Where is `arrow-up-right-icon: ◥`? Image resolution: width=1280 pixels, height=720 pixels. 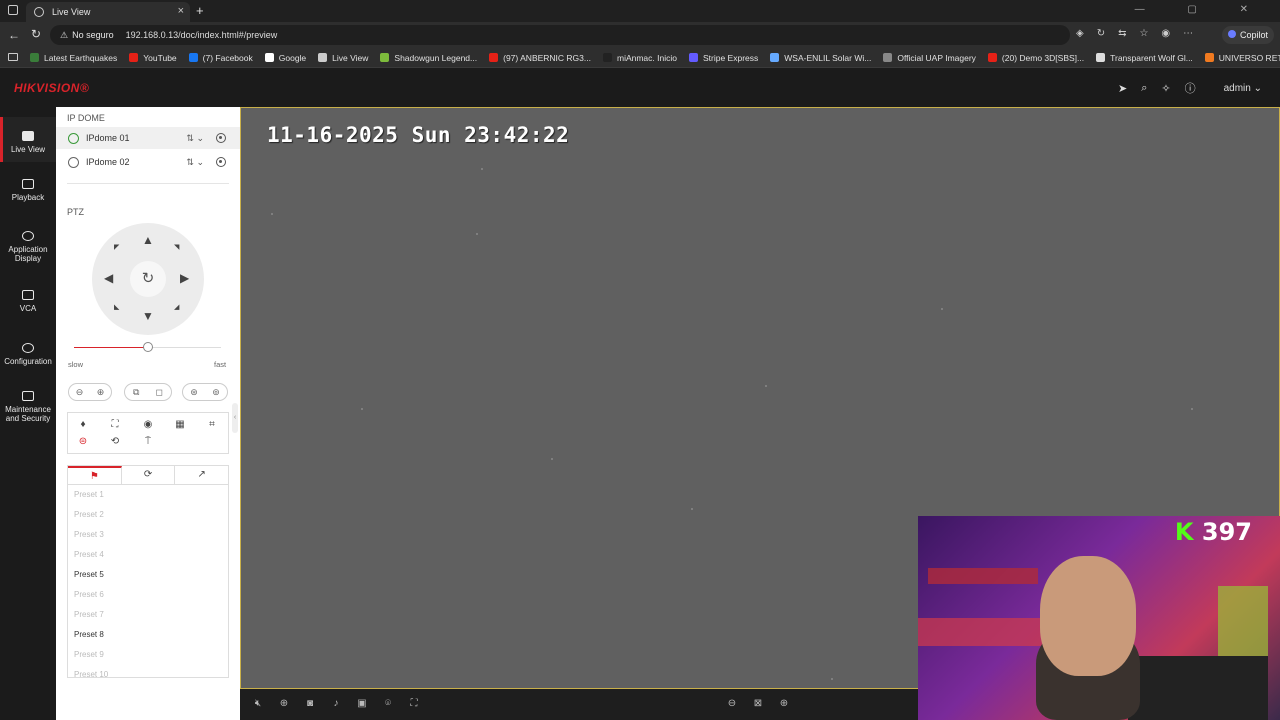
arrow-up-right-icon: ◥ is located at coordinates (176, 247).